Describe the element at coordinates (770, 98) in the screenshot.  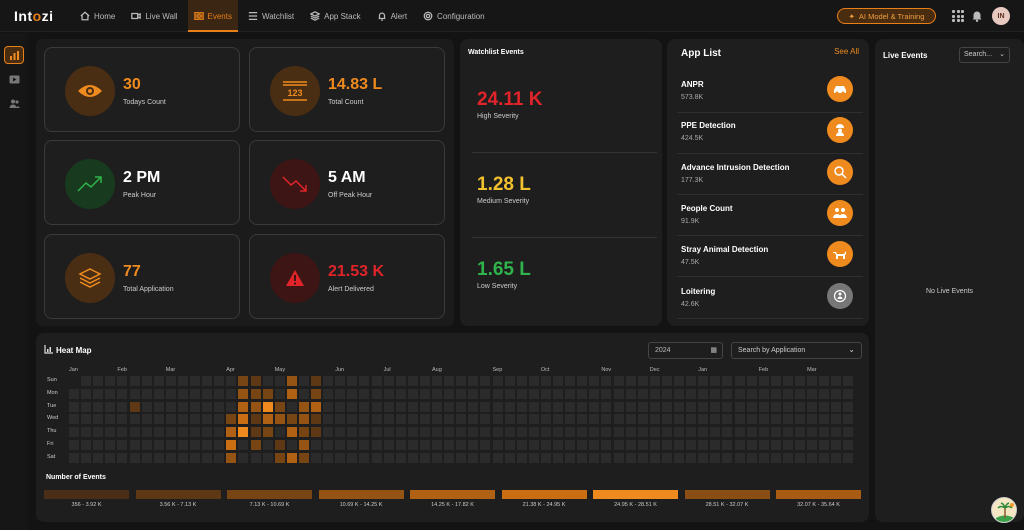
I see `app-item-anpr: ANPR 573.8K` at that location.